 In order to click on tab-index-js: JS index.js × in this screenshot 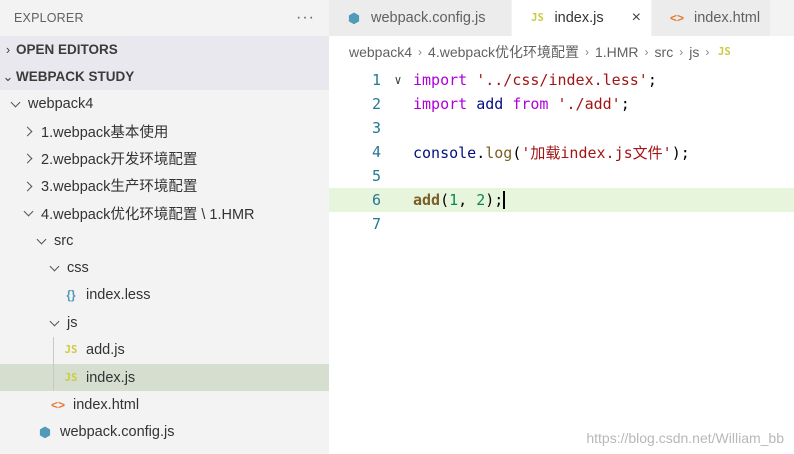, I will do `click(582, 18)`.